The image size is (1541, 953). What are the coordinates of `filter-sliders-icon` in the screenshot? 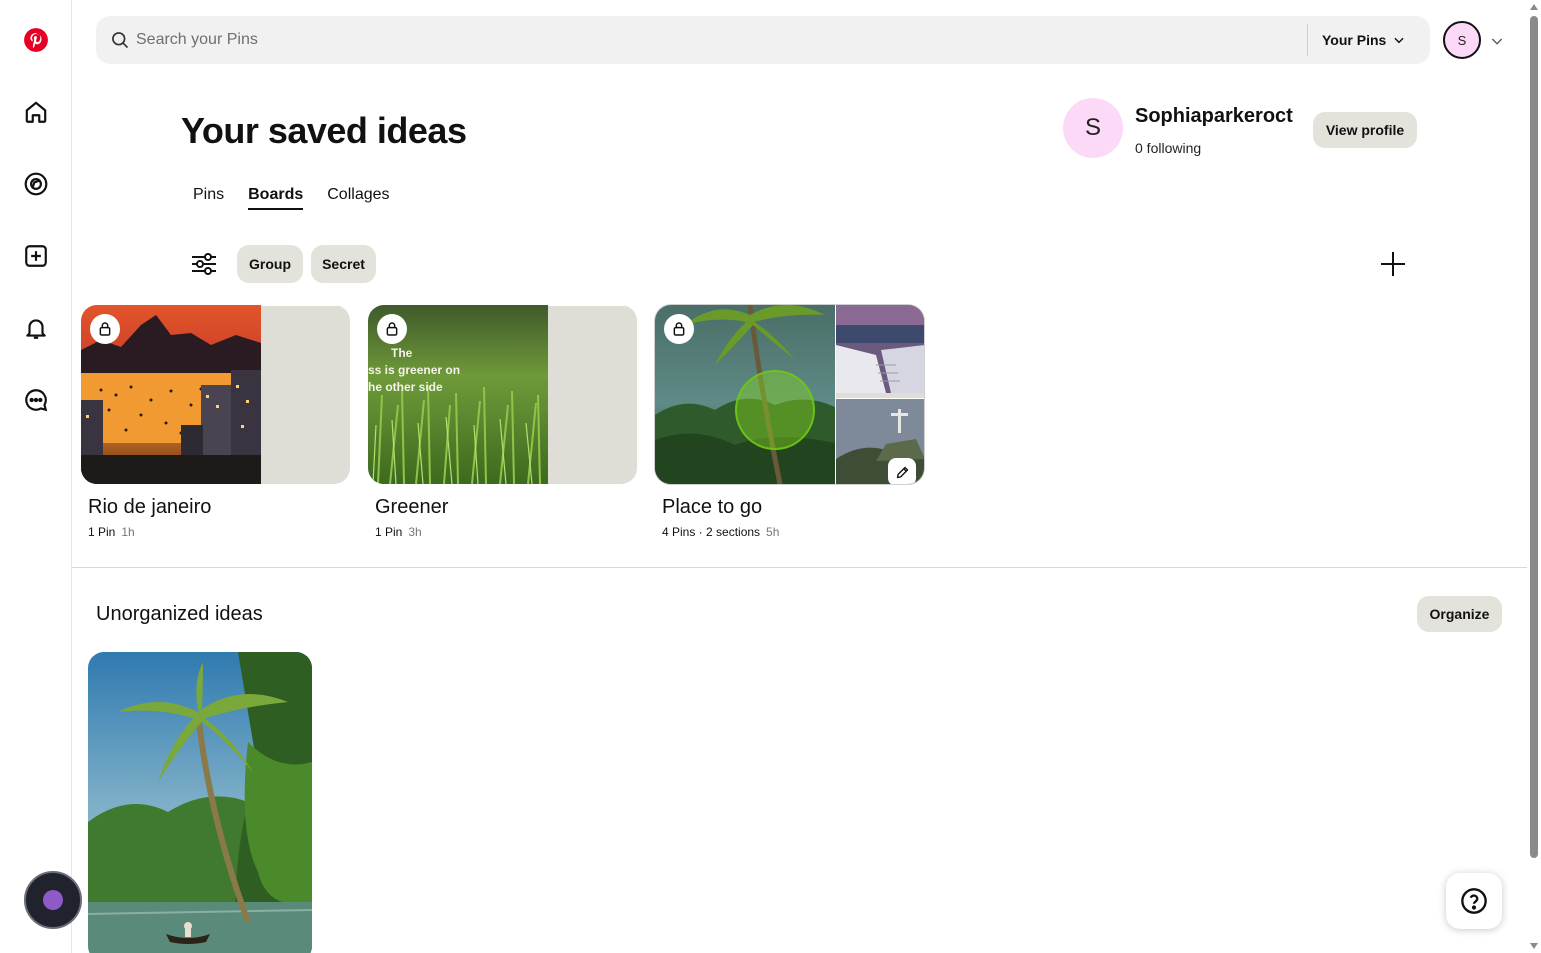 It's located at (204, 264).